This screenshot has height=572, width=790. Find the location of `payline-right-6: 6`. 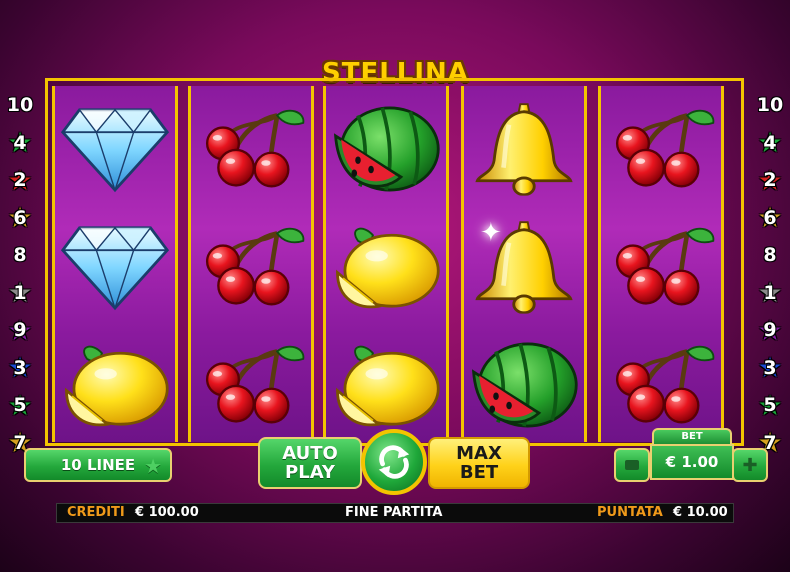

payline-right-6: 6 is located at coordinates (770, 217).